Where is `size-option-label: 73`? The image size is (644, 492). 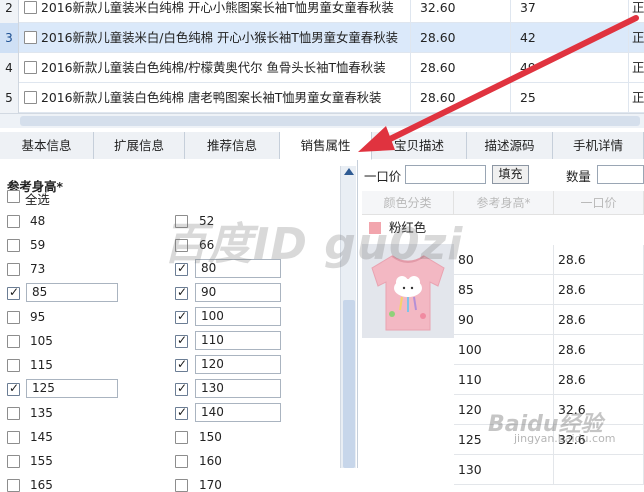
size-option-label: 73 is located at coordinates (38, 269).